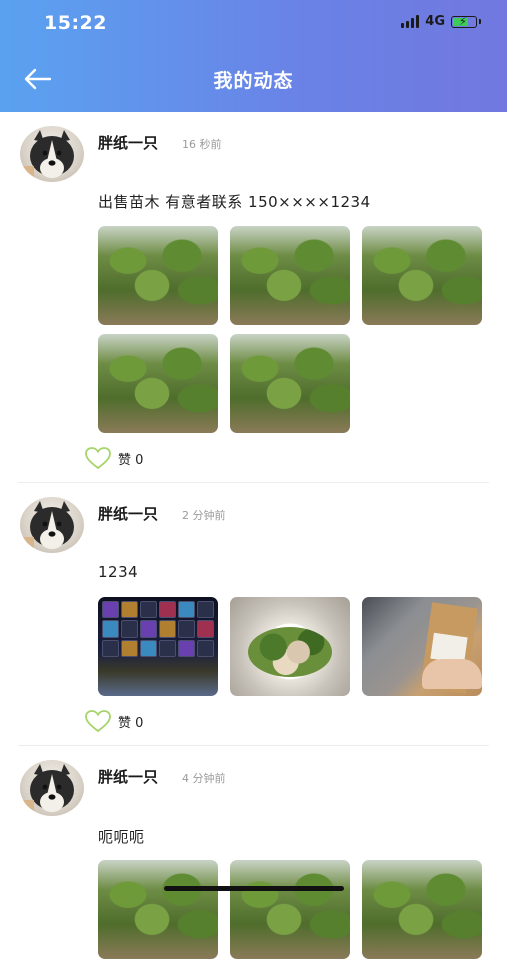 The width and height of the screenshot is (507, 959). What do you see at coordinates (464, 21) in the screenshot?
I see `battery-icon: ⚡` at bounding box center [464, 21].